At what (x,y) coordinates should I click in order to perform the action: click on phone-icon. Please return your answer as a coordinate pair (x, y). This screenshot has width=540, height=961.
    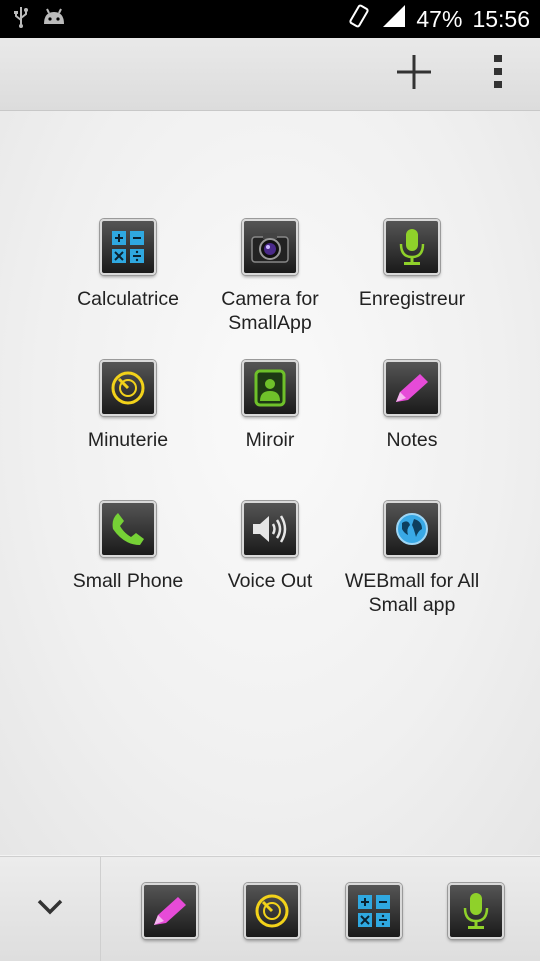
    Looking at the image, I should click on (128, 529).